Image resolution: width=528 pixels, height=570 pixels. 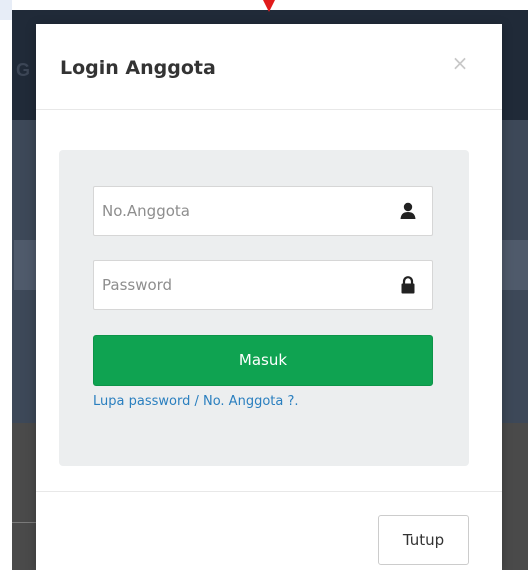 I want to click on backdrop-corner, so click(x=6, y=10).